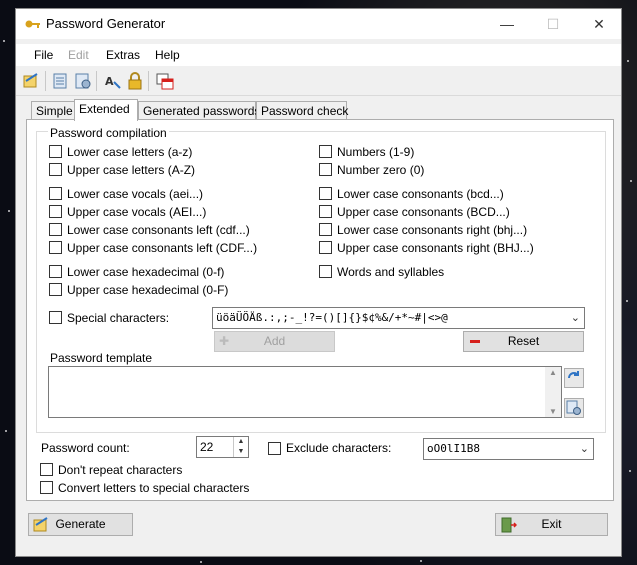 The image size is (637, 565). I want to click on lowercase-hex-label: Lower case hexadecimal (0-f), so click(146, 272).